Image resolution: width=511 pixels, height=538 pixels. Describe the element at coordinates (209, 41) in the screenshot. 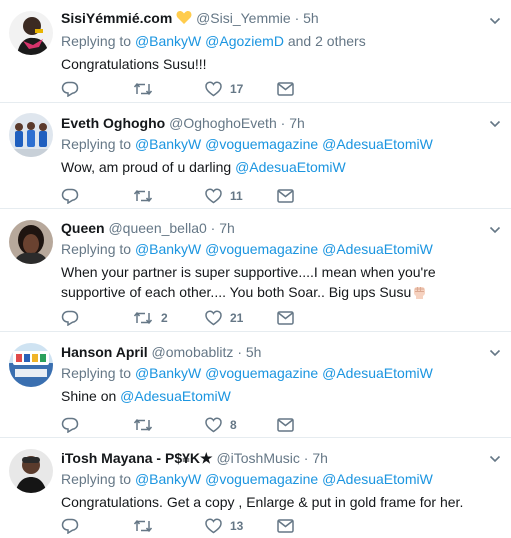

I see `reply-mentions: @BankyW @AgoziemD` at that location.